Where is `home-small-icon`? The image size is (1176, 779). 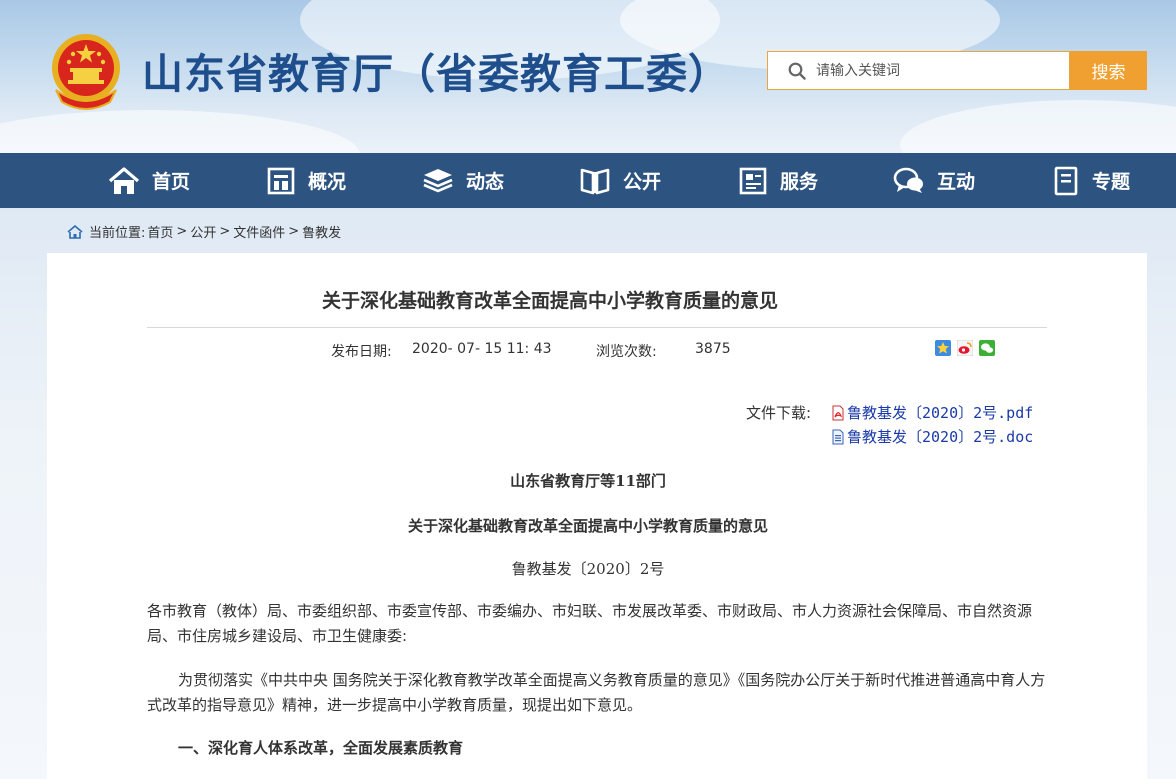 home-small-icon is located at coordinates (75, 231).